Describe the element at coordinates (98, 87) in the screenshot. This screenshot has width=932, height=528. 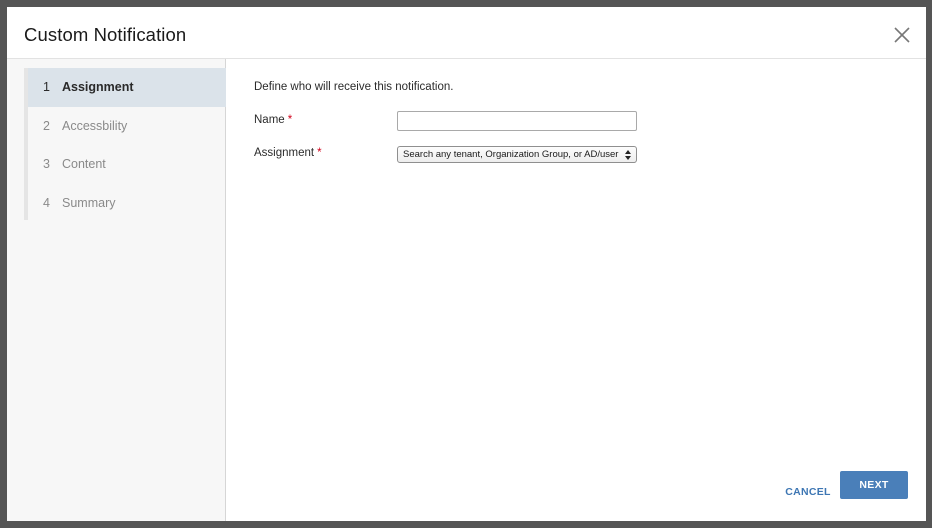
I see `step-label: Assignment` at that location.